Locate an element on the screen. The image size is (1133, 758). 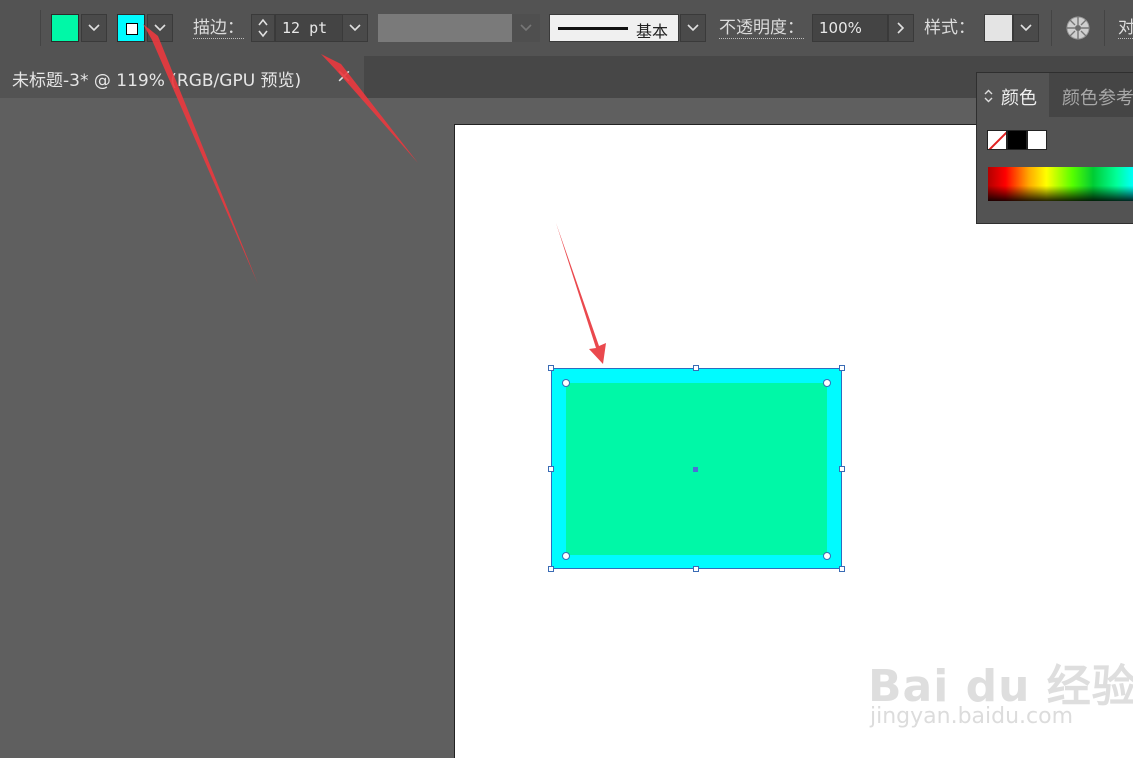
graphic-style-swatch is located at coordinates (998, 28).